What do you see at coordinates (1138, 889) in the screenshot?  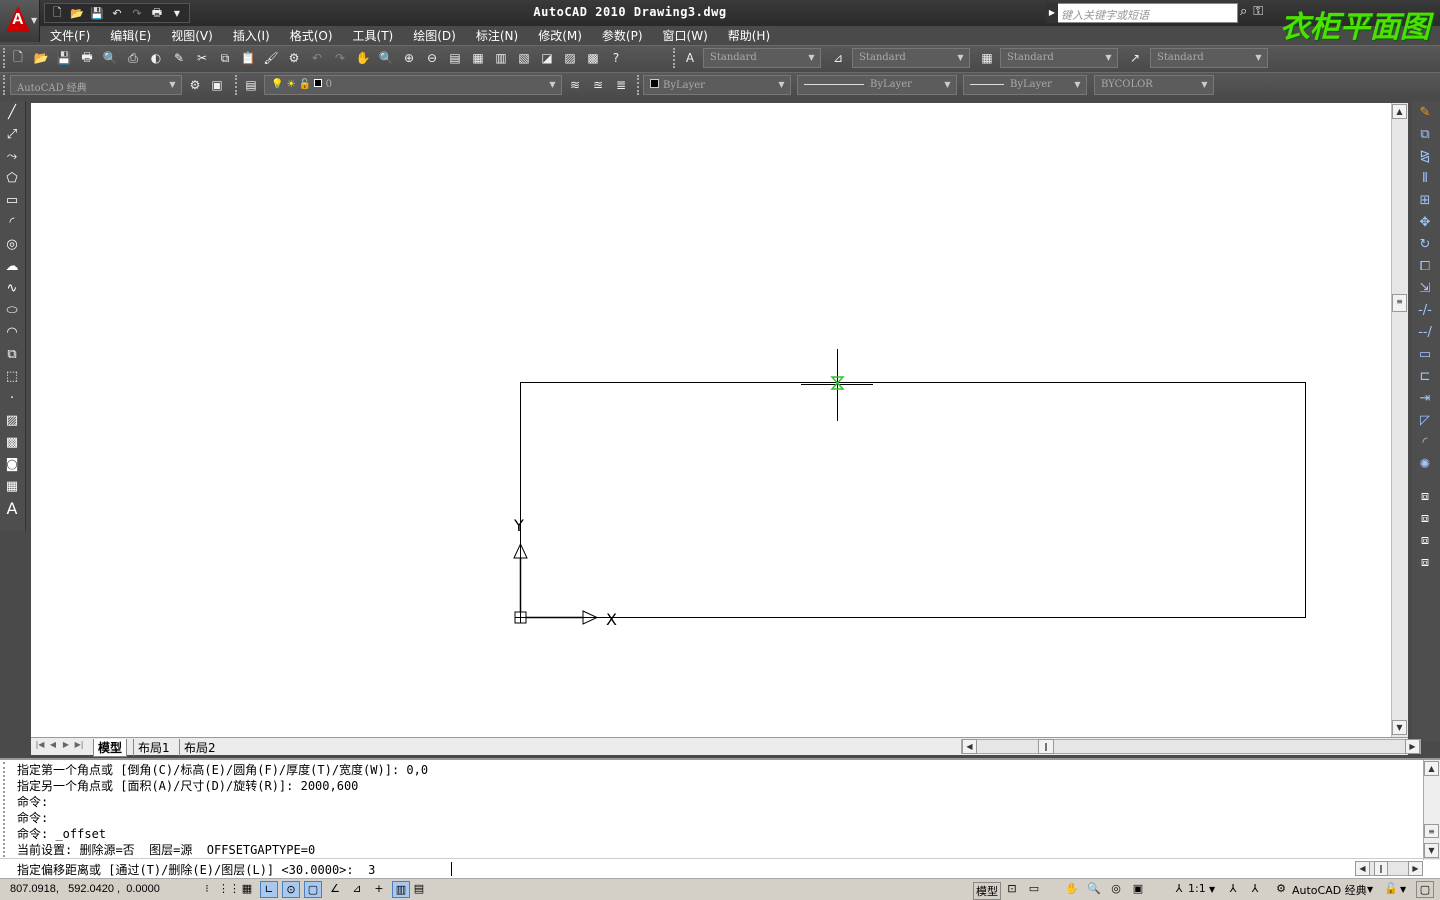 I see `showmotion-icon: ▣` at bounding box center [1138, 889].